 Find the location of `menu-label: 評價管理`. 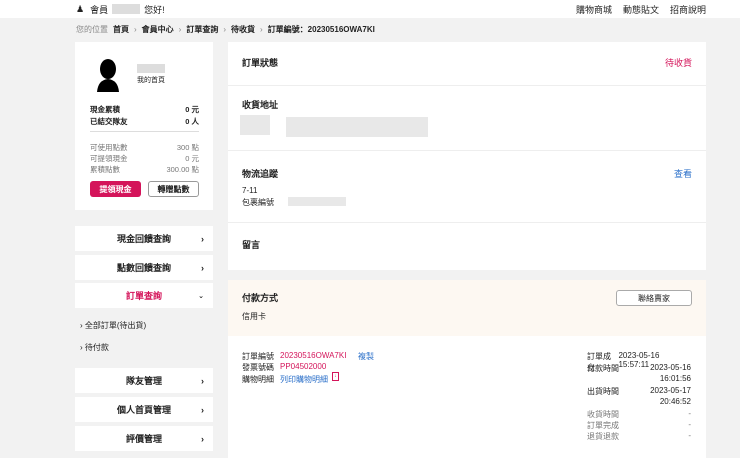

menu-label: 評價管理 is located at coordinates (143, 439).